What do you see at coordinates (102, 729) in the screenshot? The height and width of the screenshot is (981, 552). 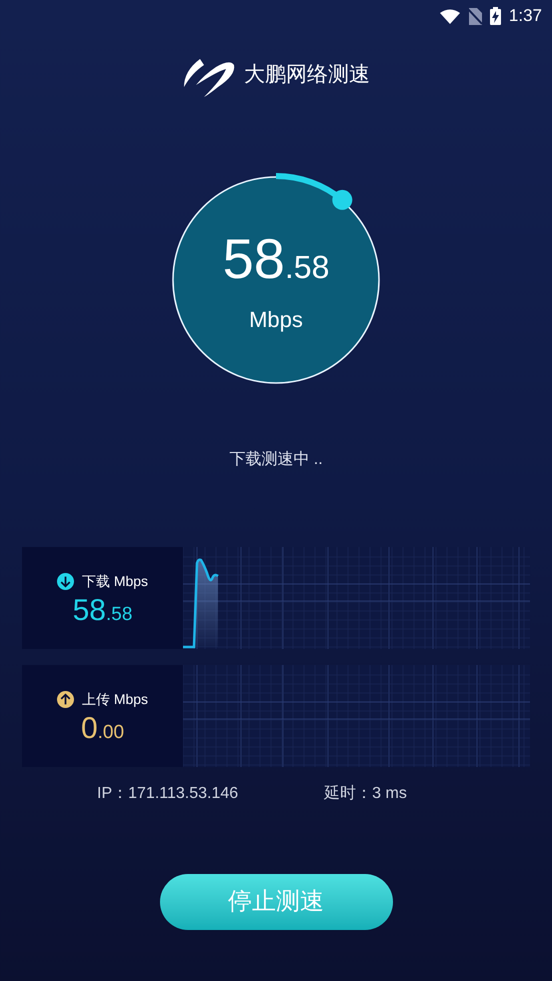 I see `speed-value: 0.00` at bounding box center [102, 729].